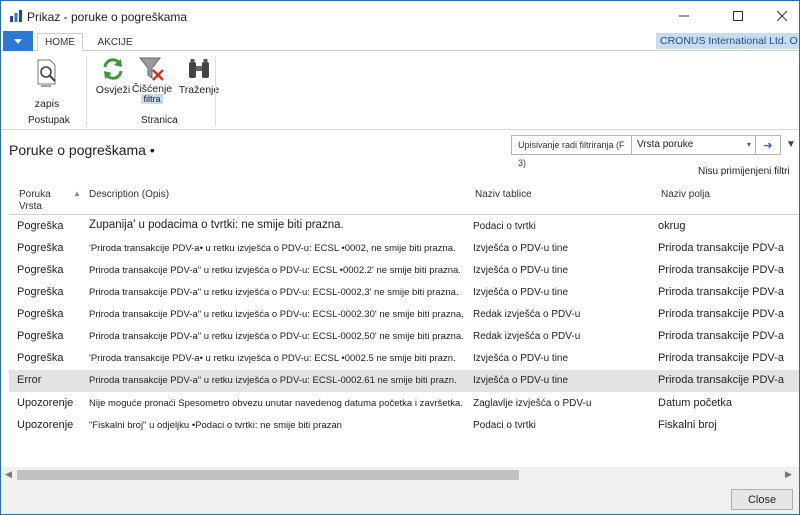 This screenshot has height=515, width=800. What do you see at coordinates (400, 41) in the screenshot?
I see `ribbon-tab-row: HOME AKCIJE CRONUS International Ltd. O` at bounding box center [400, 41].